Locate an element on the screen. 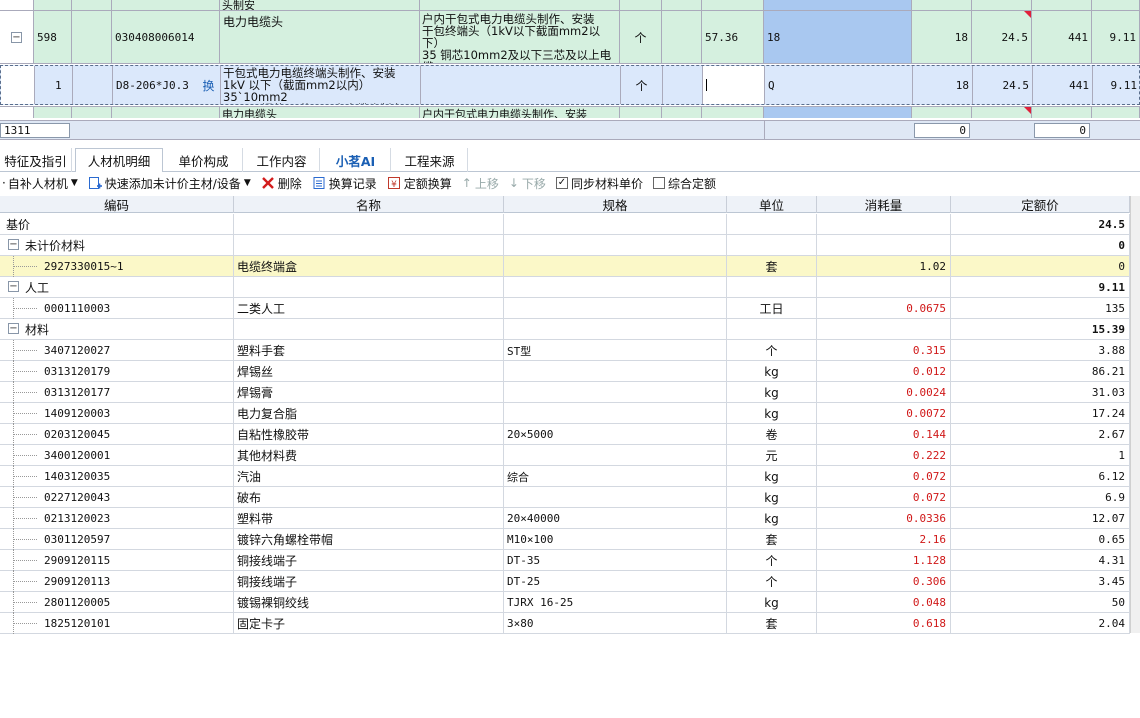  material-spec: ST型 is located at coordinates (615, 350).